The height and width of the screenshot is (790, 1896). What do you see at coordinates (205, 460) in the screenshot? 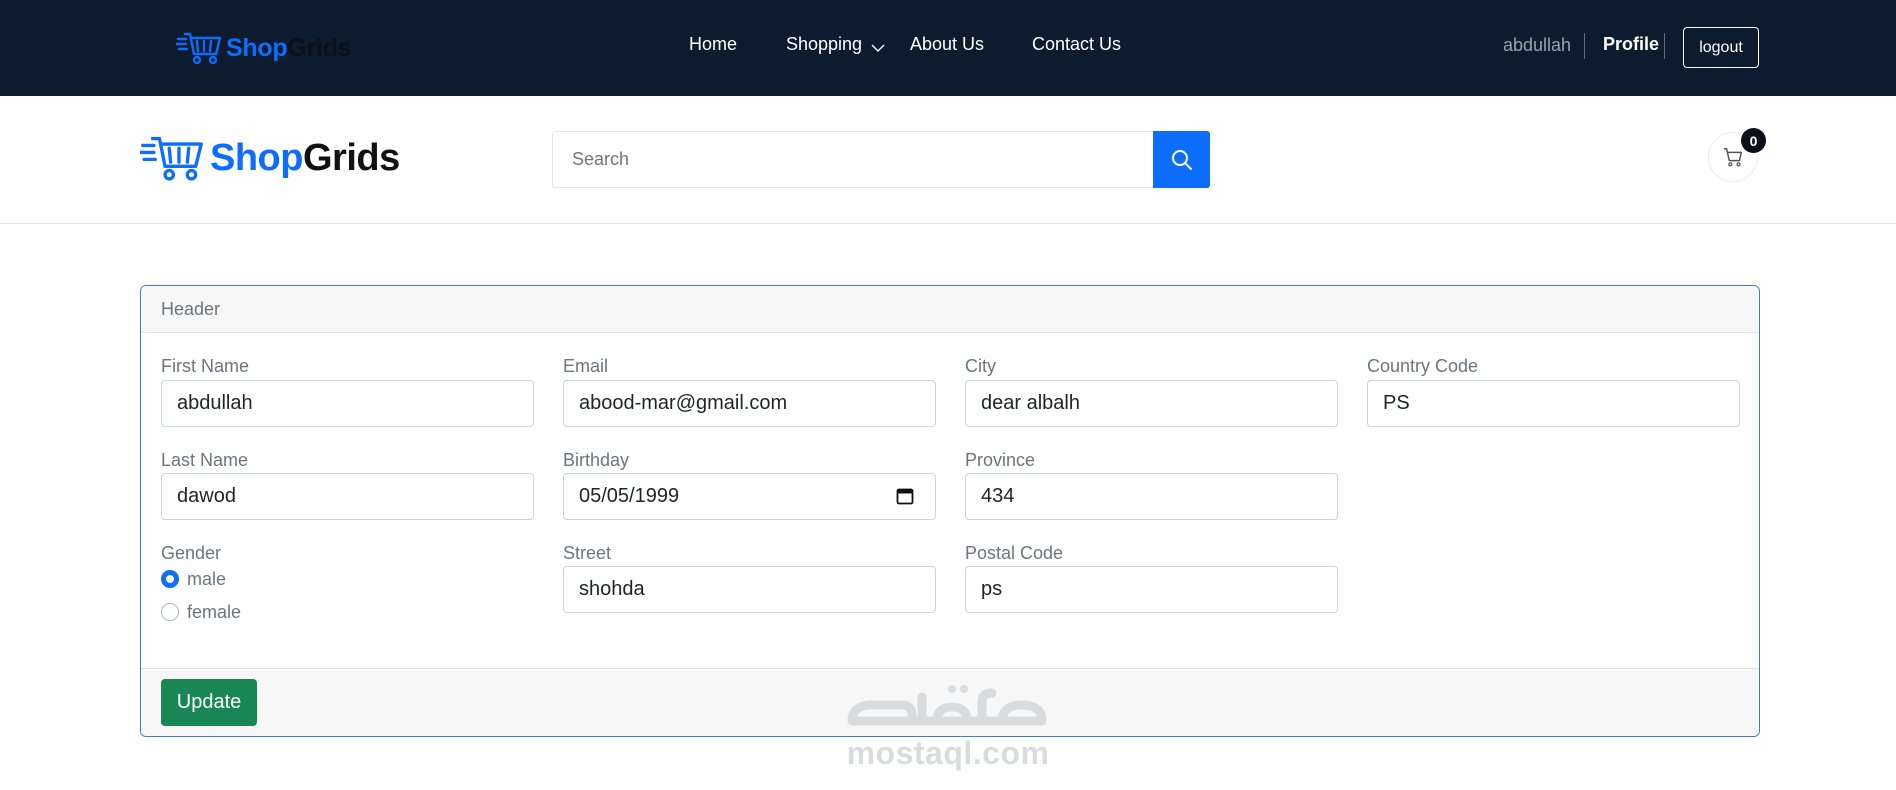
I see `last-name-label: Last Name` at bounding box center [205, 460].